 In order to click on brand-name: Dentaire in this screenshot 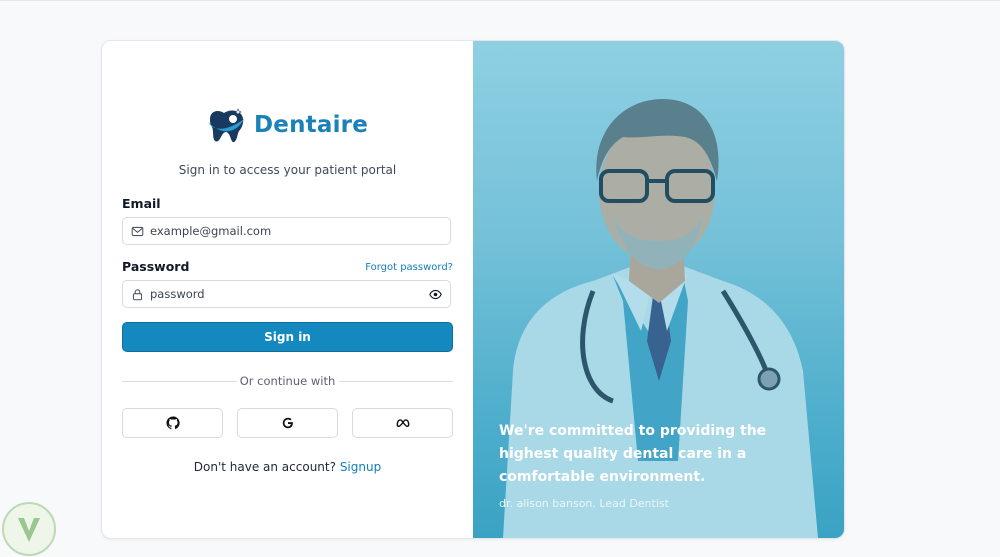, I will do `click(311, 125)`.